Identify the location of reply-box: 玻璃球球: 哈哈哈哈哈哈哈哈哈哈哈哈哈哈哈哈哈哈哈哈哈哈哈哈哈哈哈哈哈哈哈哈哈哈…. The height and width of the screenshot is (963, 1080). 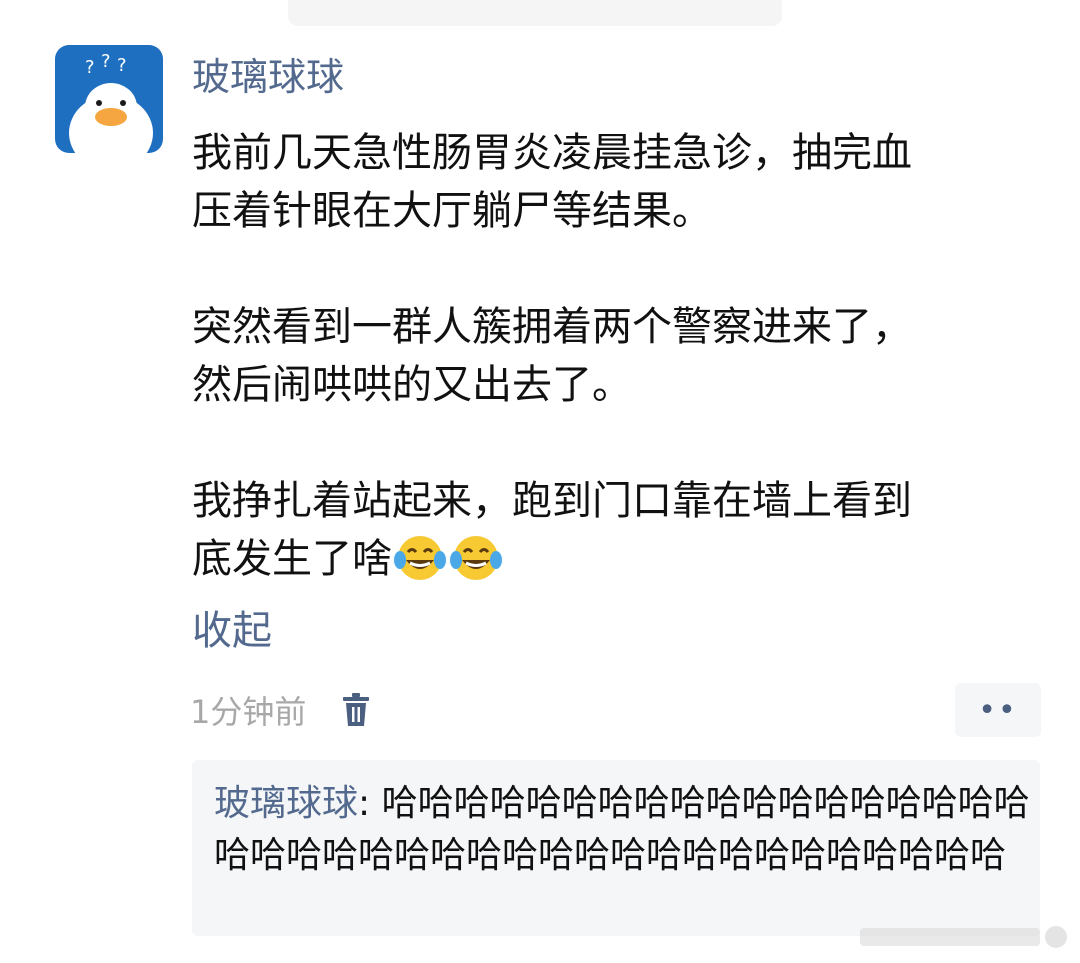
(616, 848).